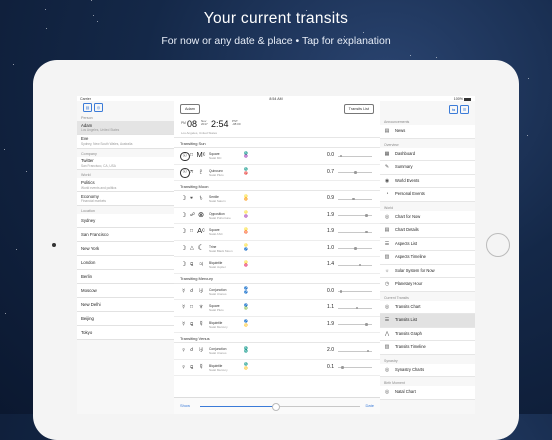 The height and width of the screenshot is (440, 552). I want to click on dashboard-icon: ▦, so click(387, 153).